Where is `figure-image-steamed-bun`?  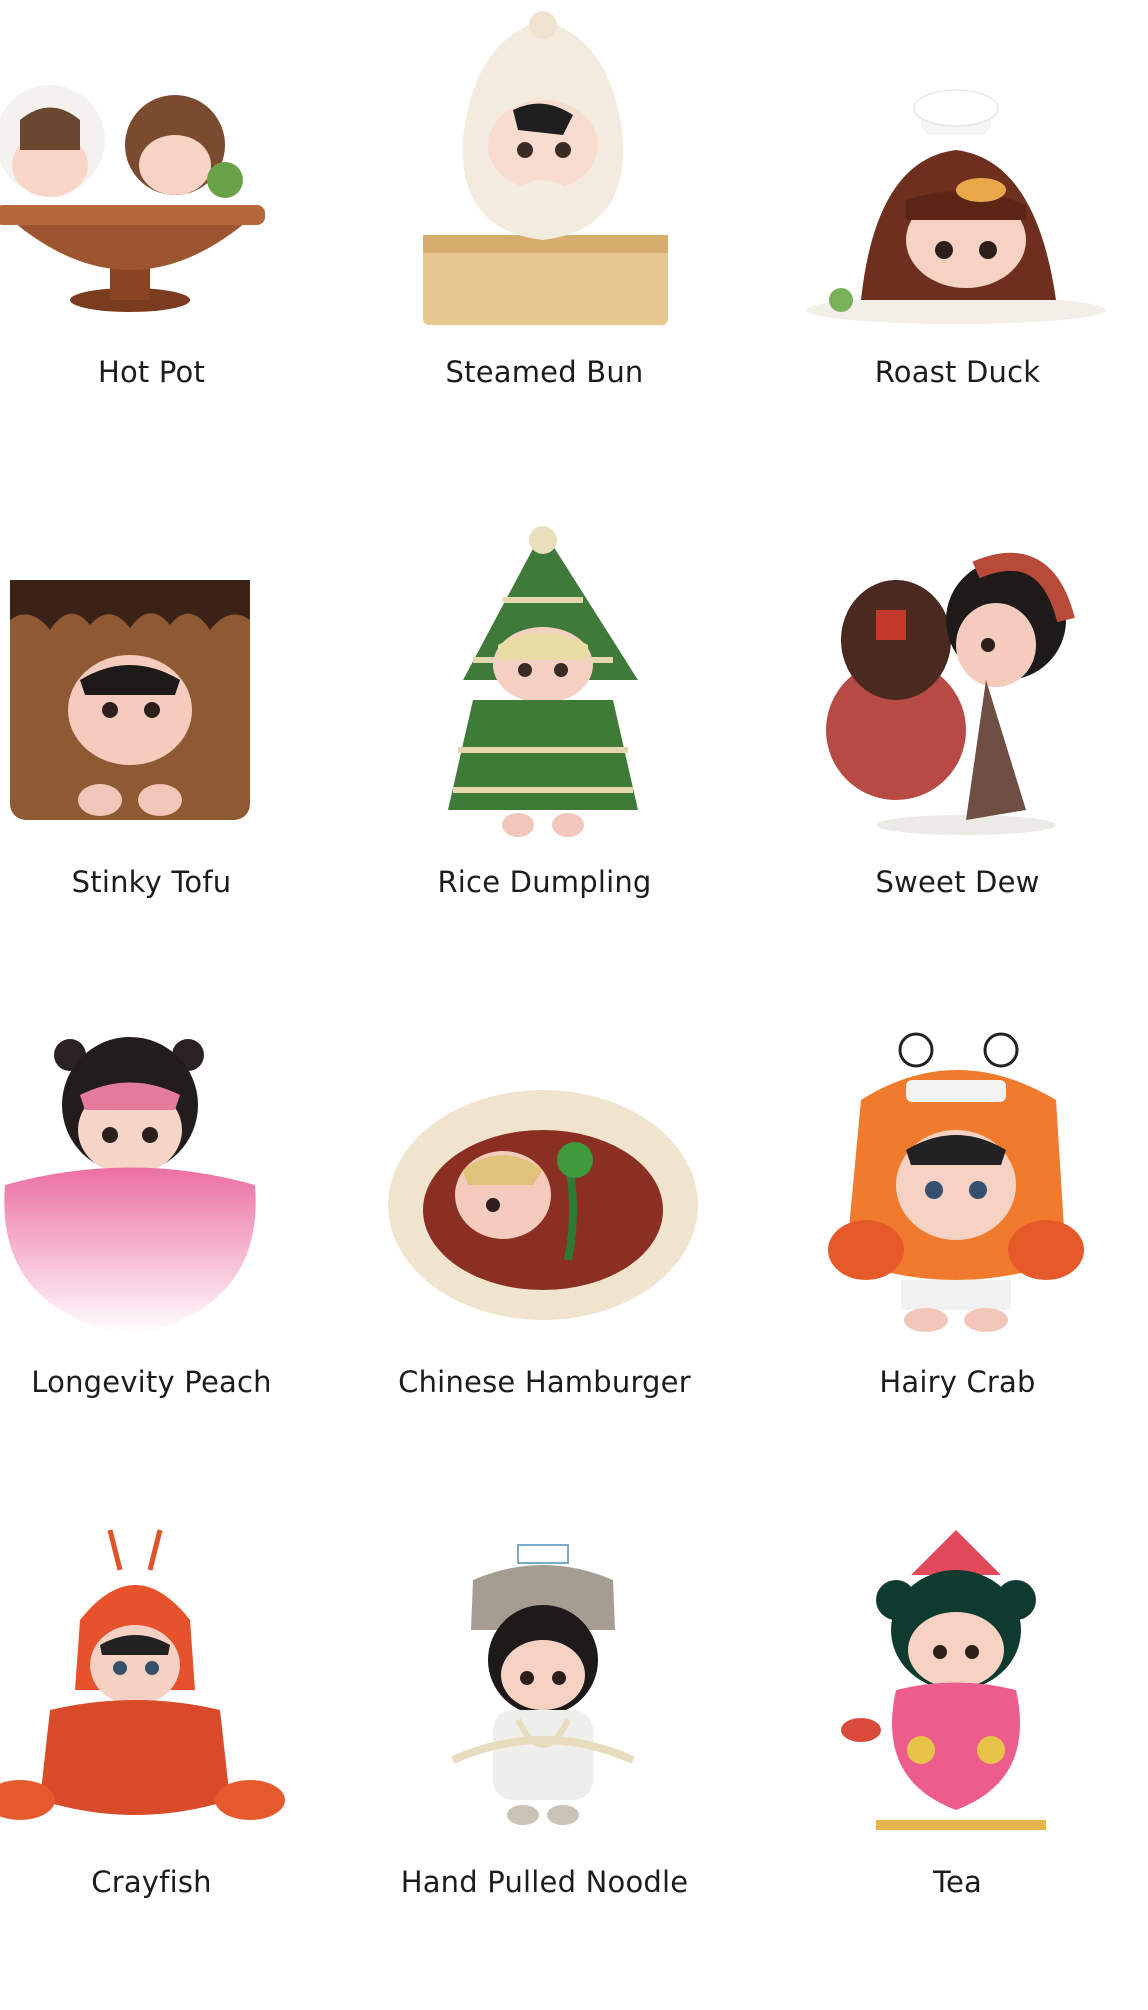
figure-image-steamed-bun is located at coordinates (544, 170).